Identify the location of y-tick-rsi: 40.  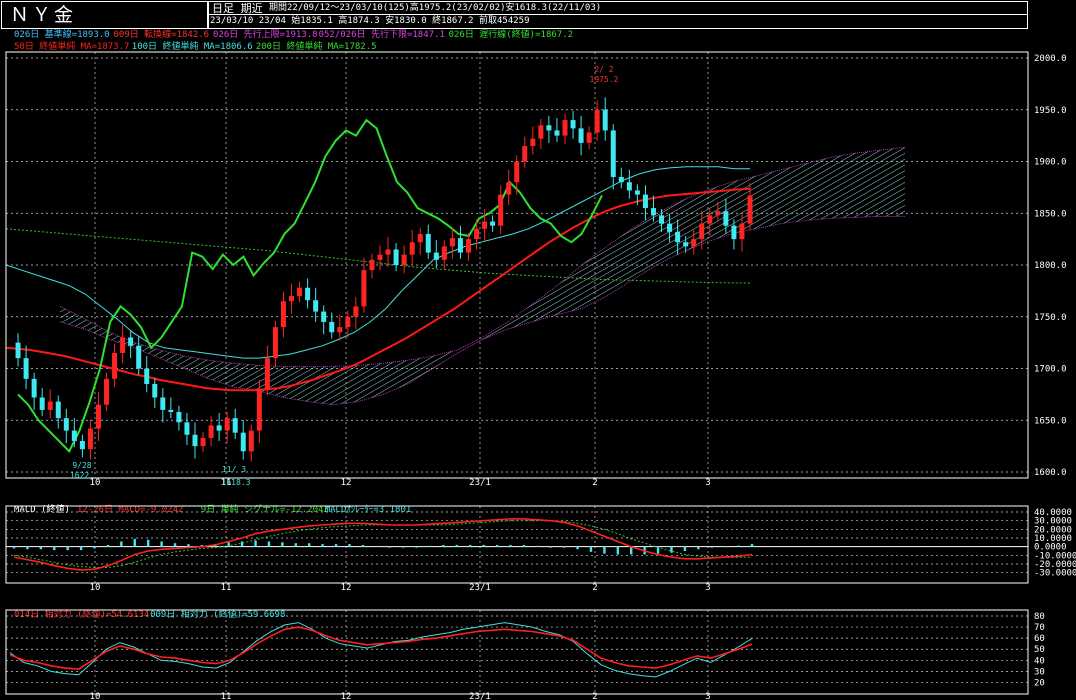
(1039, 661).